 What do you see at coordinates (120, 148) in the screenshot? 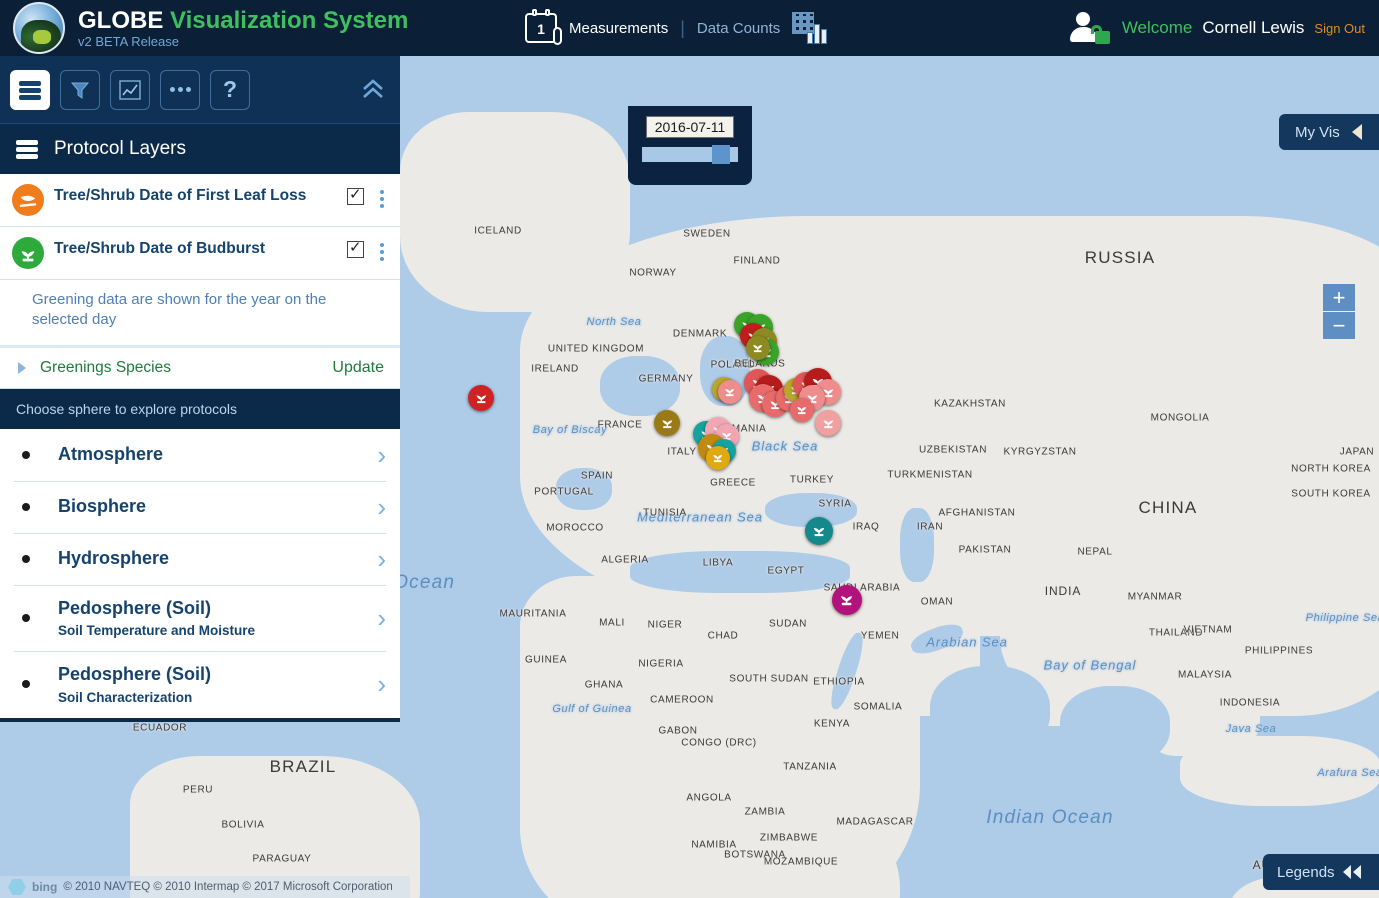
I see `panel-title: Protocol Layers` at bounding box center [120, 148].